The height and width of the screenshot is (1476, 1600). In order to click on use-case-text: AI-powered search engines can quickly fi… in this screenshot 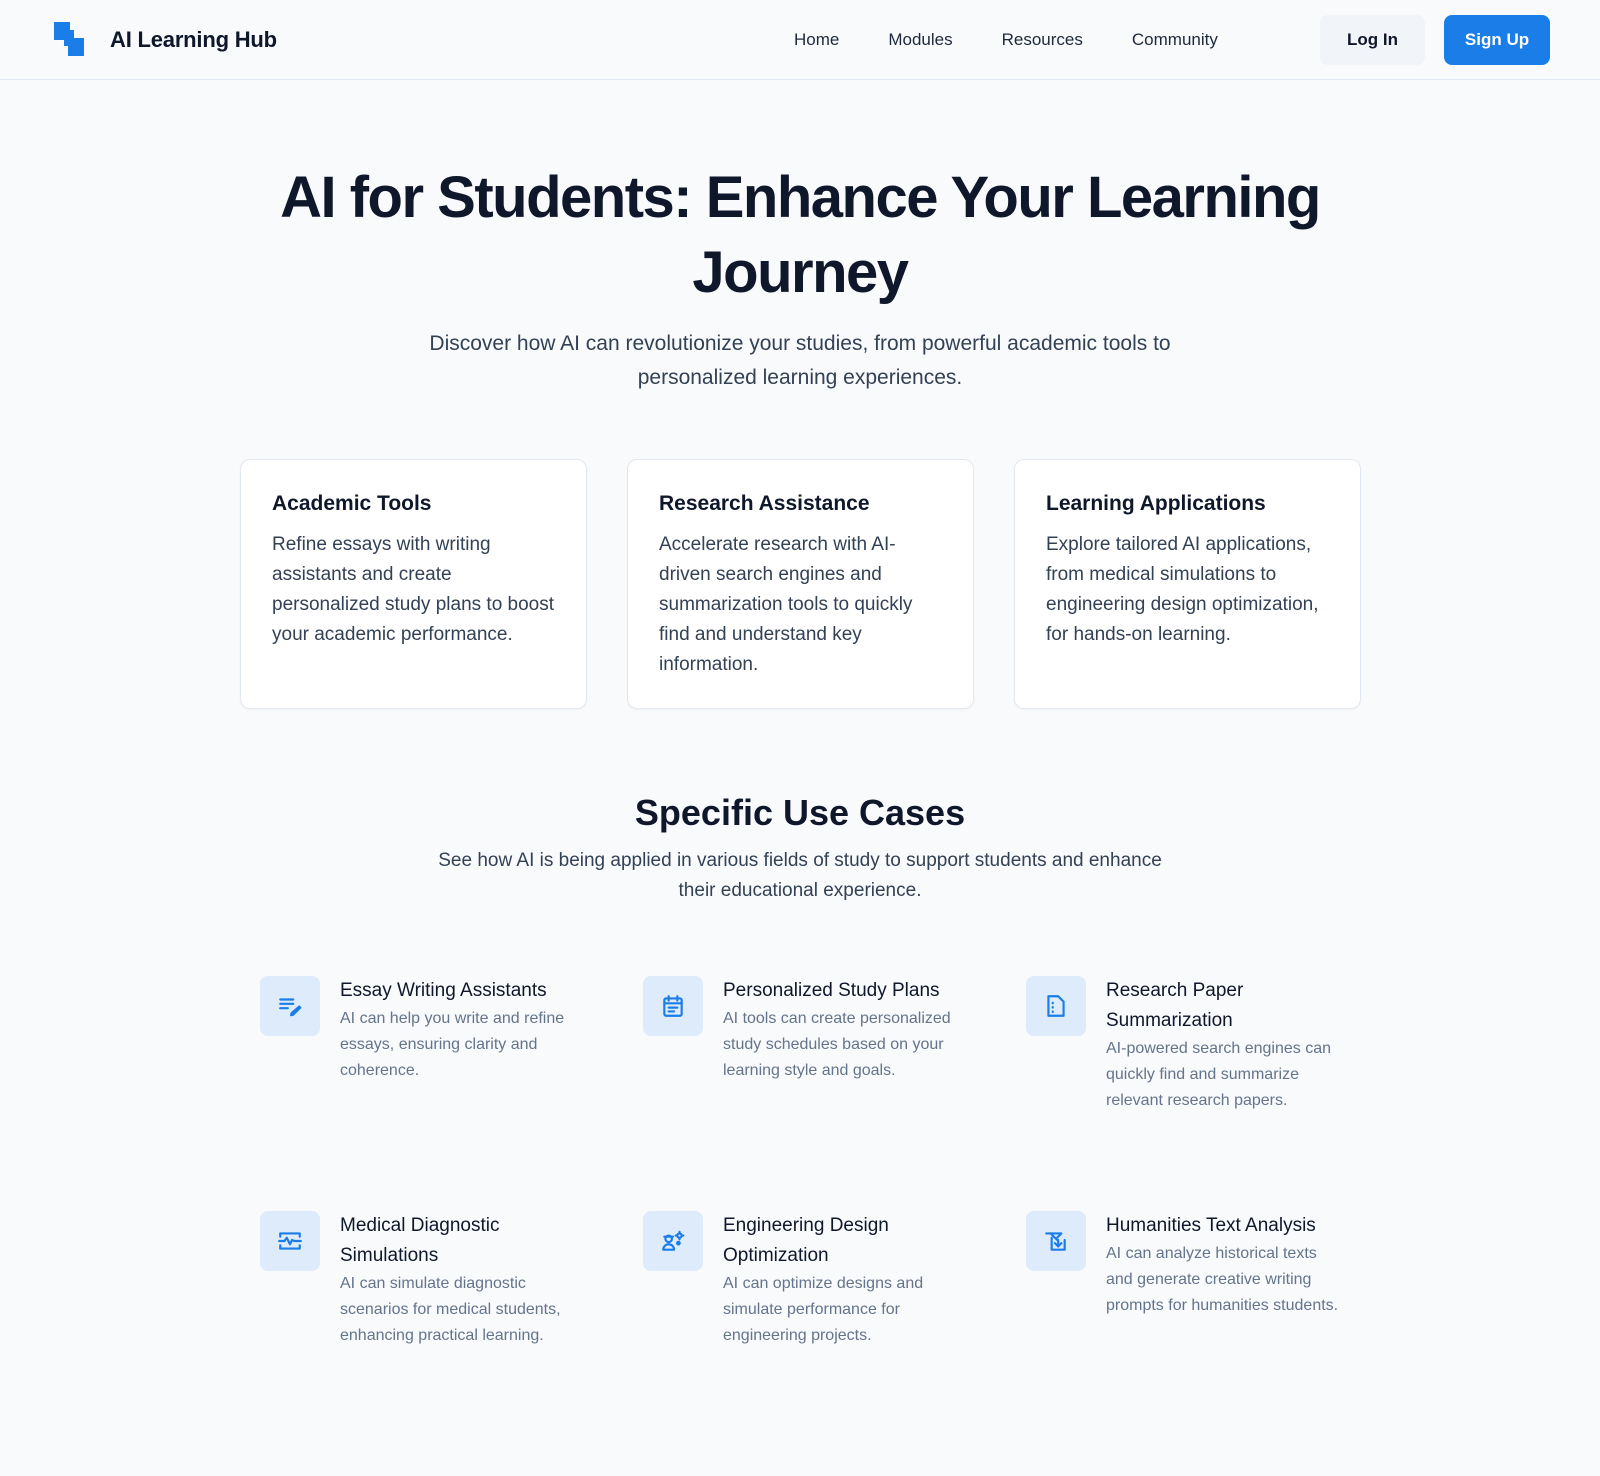, I will do `click(1219, 1074)`.